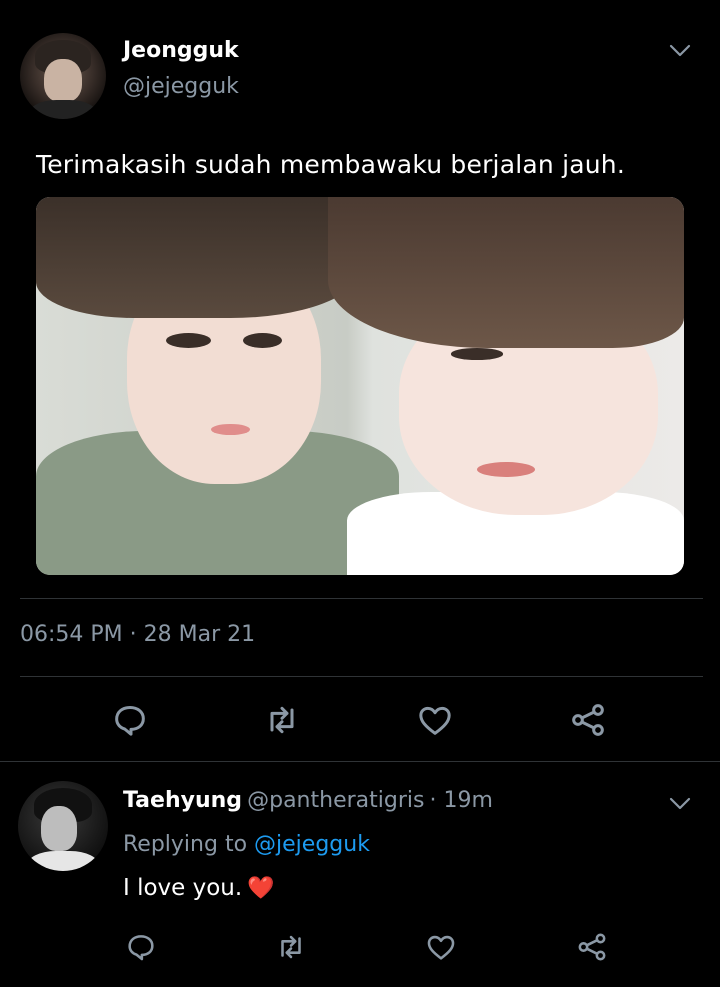 Image resolution: width=720 pixels, height=987 pixels. What do you see at coordinates (312, 844) in the screenshot?
I see `replying-to-handle: @jejegguk` at bounding box center [312, 844].